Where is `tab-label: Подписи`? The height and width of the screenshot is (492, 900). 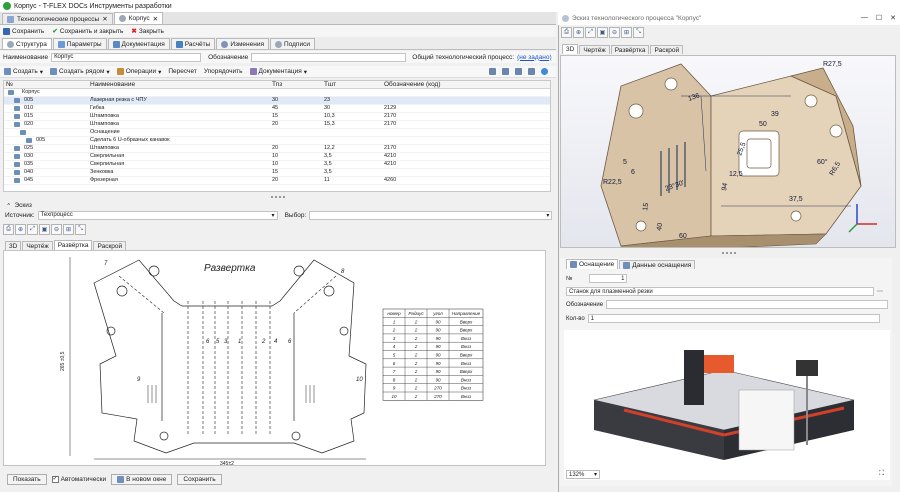 tab-label: Подписи is located at coordinates (297, 44).